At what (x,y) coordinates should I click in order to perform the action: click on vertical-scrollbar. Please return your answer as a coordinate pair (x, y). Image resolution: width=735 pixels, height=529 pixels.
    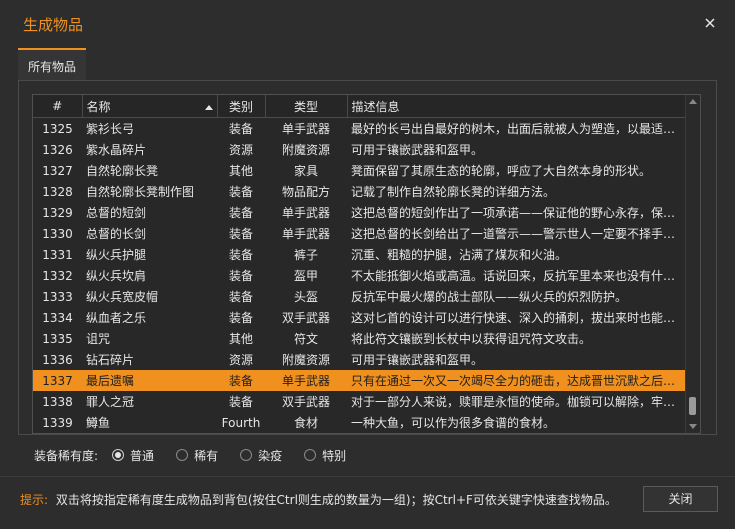
    Looking at the image, I should click on (692, 264).